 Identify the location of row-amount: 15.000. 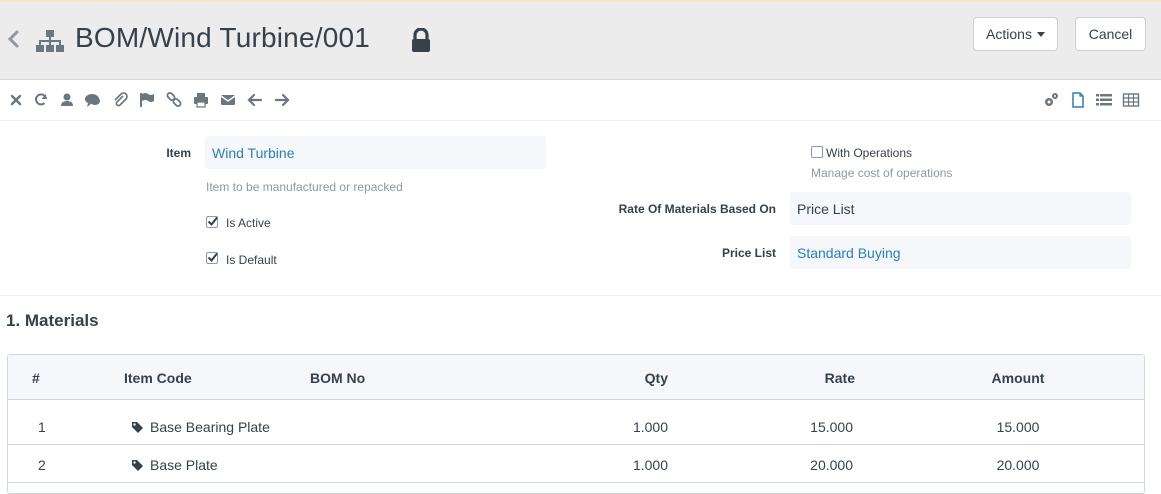
(1018, 427).